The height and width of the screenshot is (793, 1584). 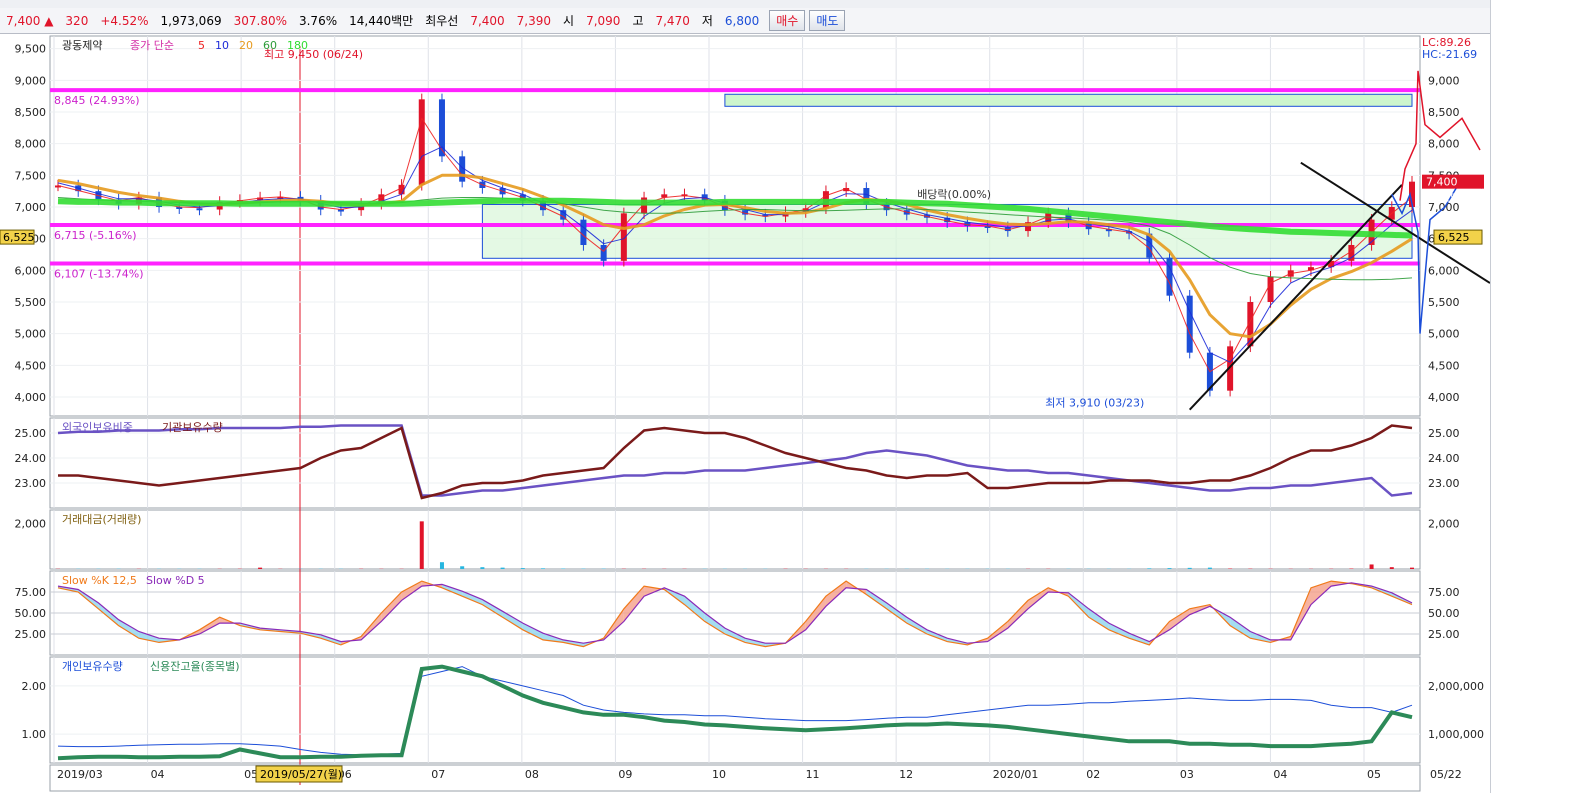 I want to click on dividend-note: 배당락(0.00%), so click(x=954, y=194).